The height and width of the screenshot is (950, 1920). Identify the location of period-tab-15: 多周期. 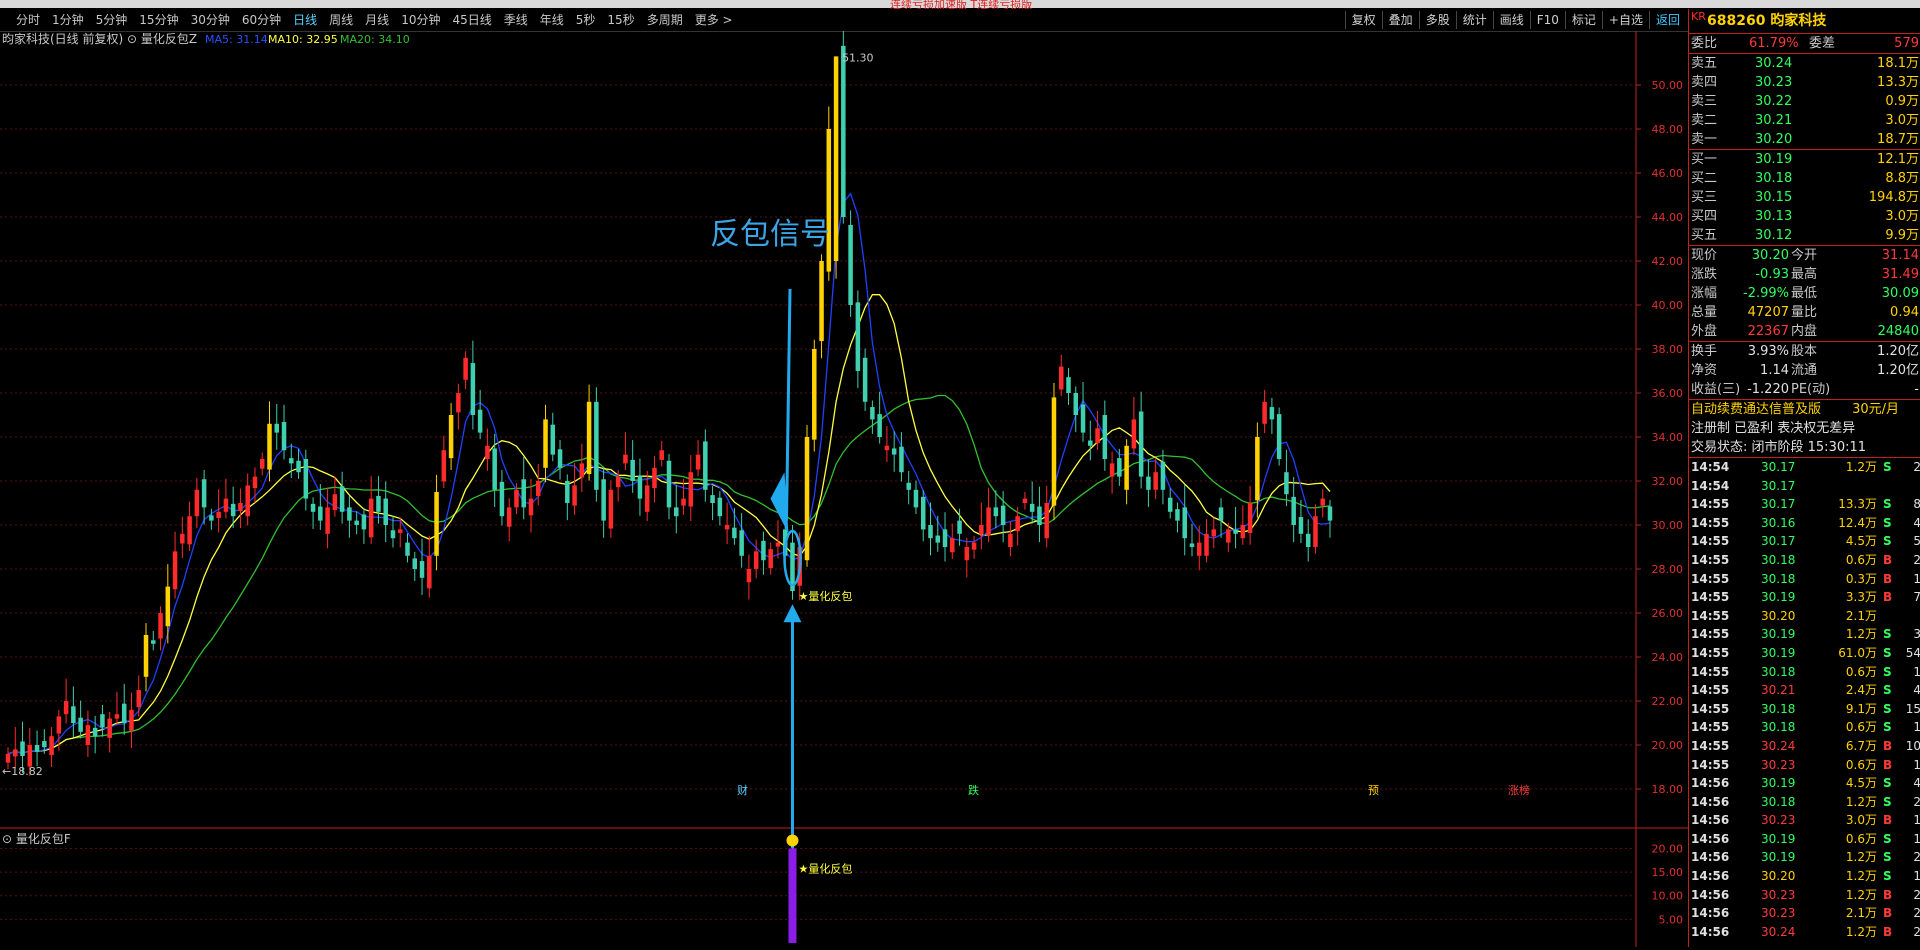
(665, 20).